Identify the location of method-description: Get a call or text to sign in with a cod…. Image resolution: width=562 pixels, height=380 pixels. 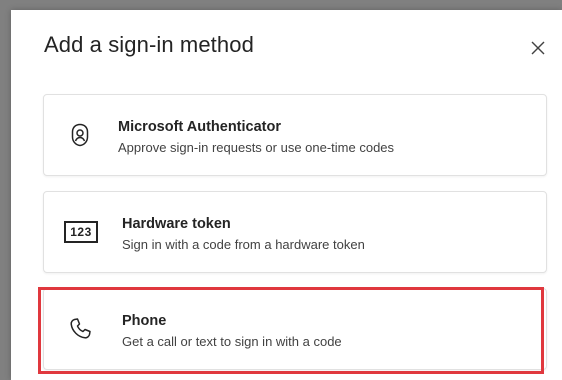
(232, 341).